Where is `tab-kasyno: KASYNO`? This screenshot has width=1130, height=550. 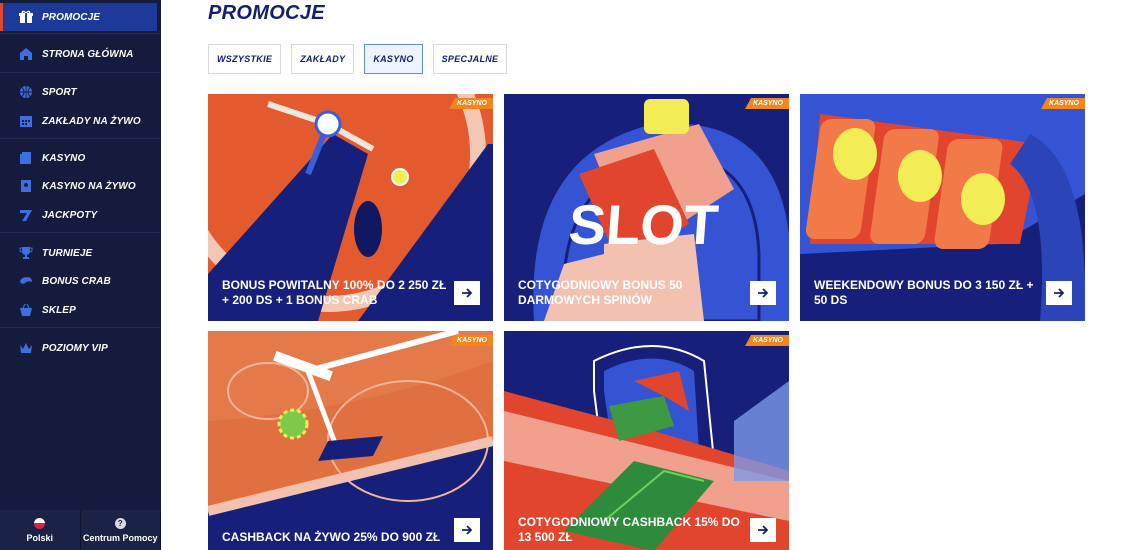
tab-kasyno: KASYNO is located at coordinates (393, 59).